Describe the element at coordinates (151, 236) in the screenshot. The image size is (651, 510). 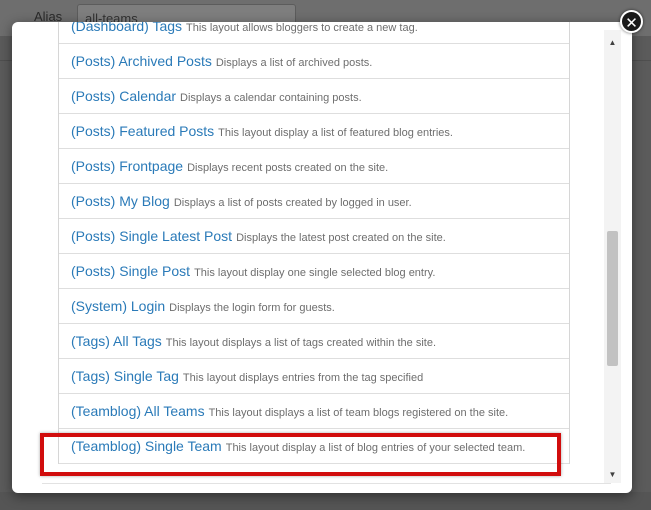
I see `layout-item-name: (Posts) Single Latest Post` at that location.